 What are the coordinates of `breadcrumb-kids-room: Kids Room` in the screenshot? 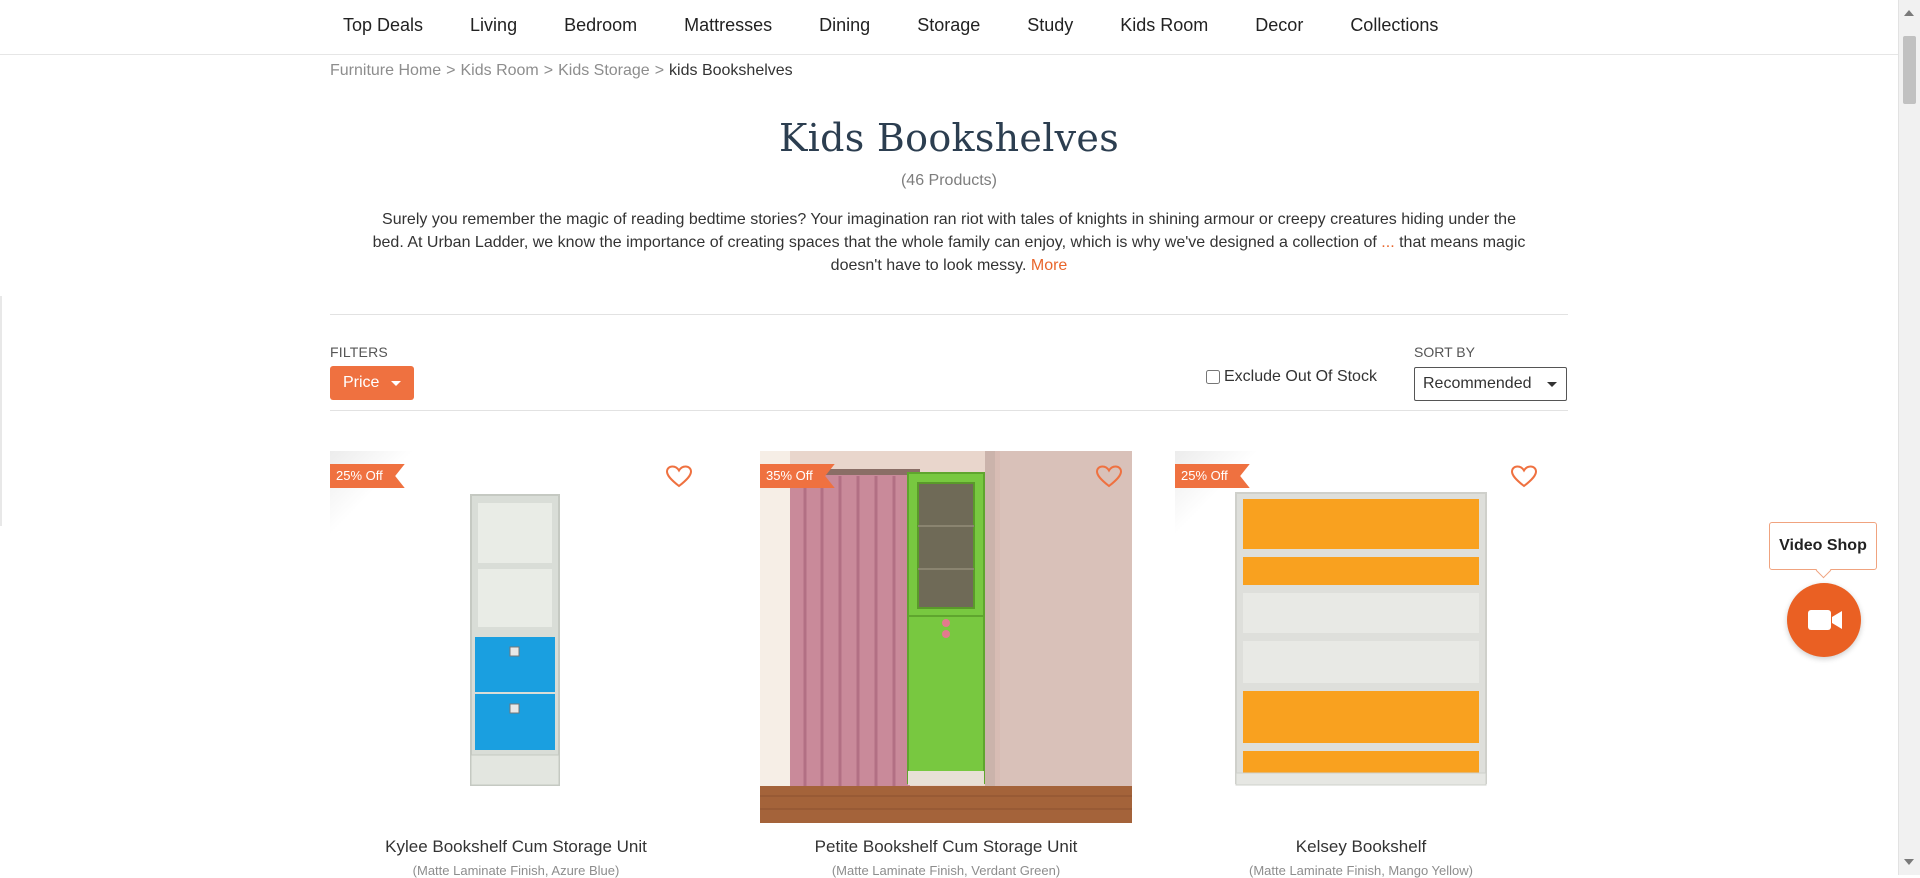 It's located at (500, 70).